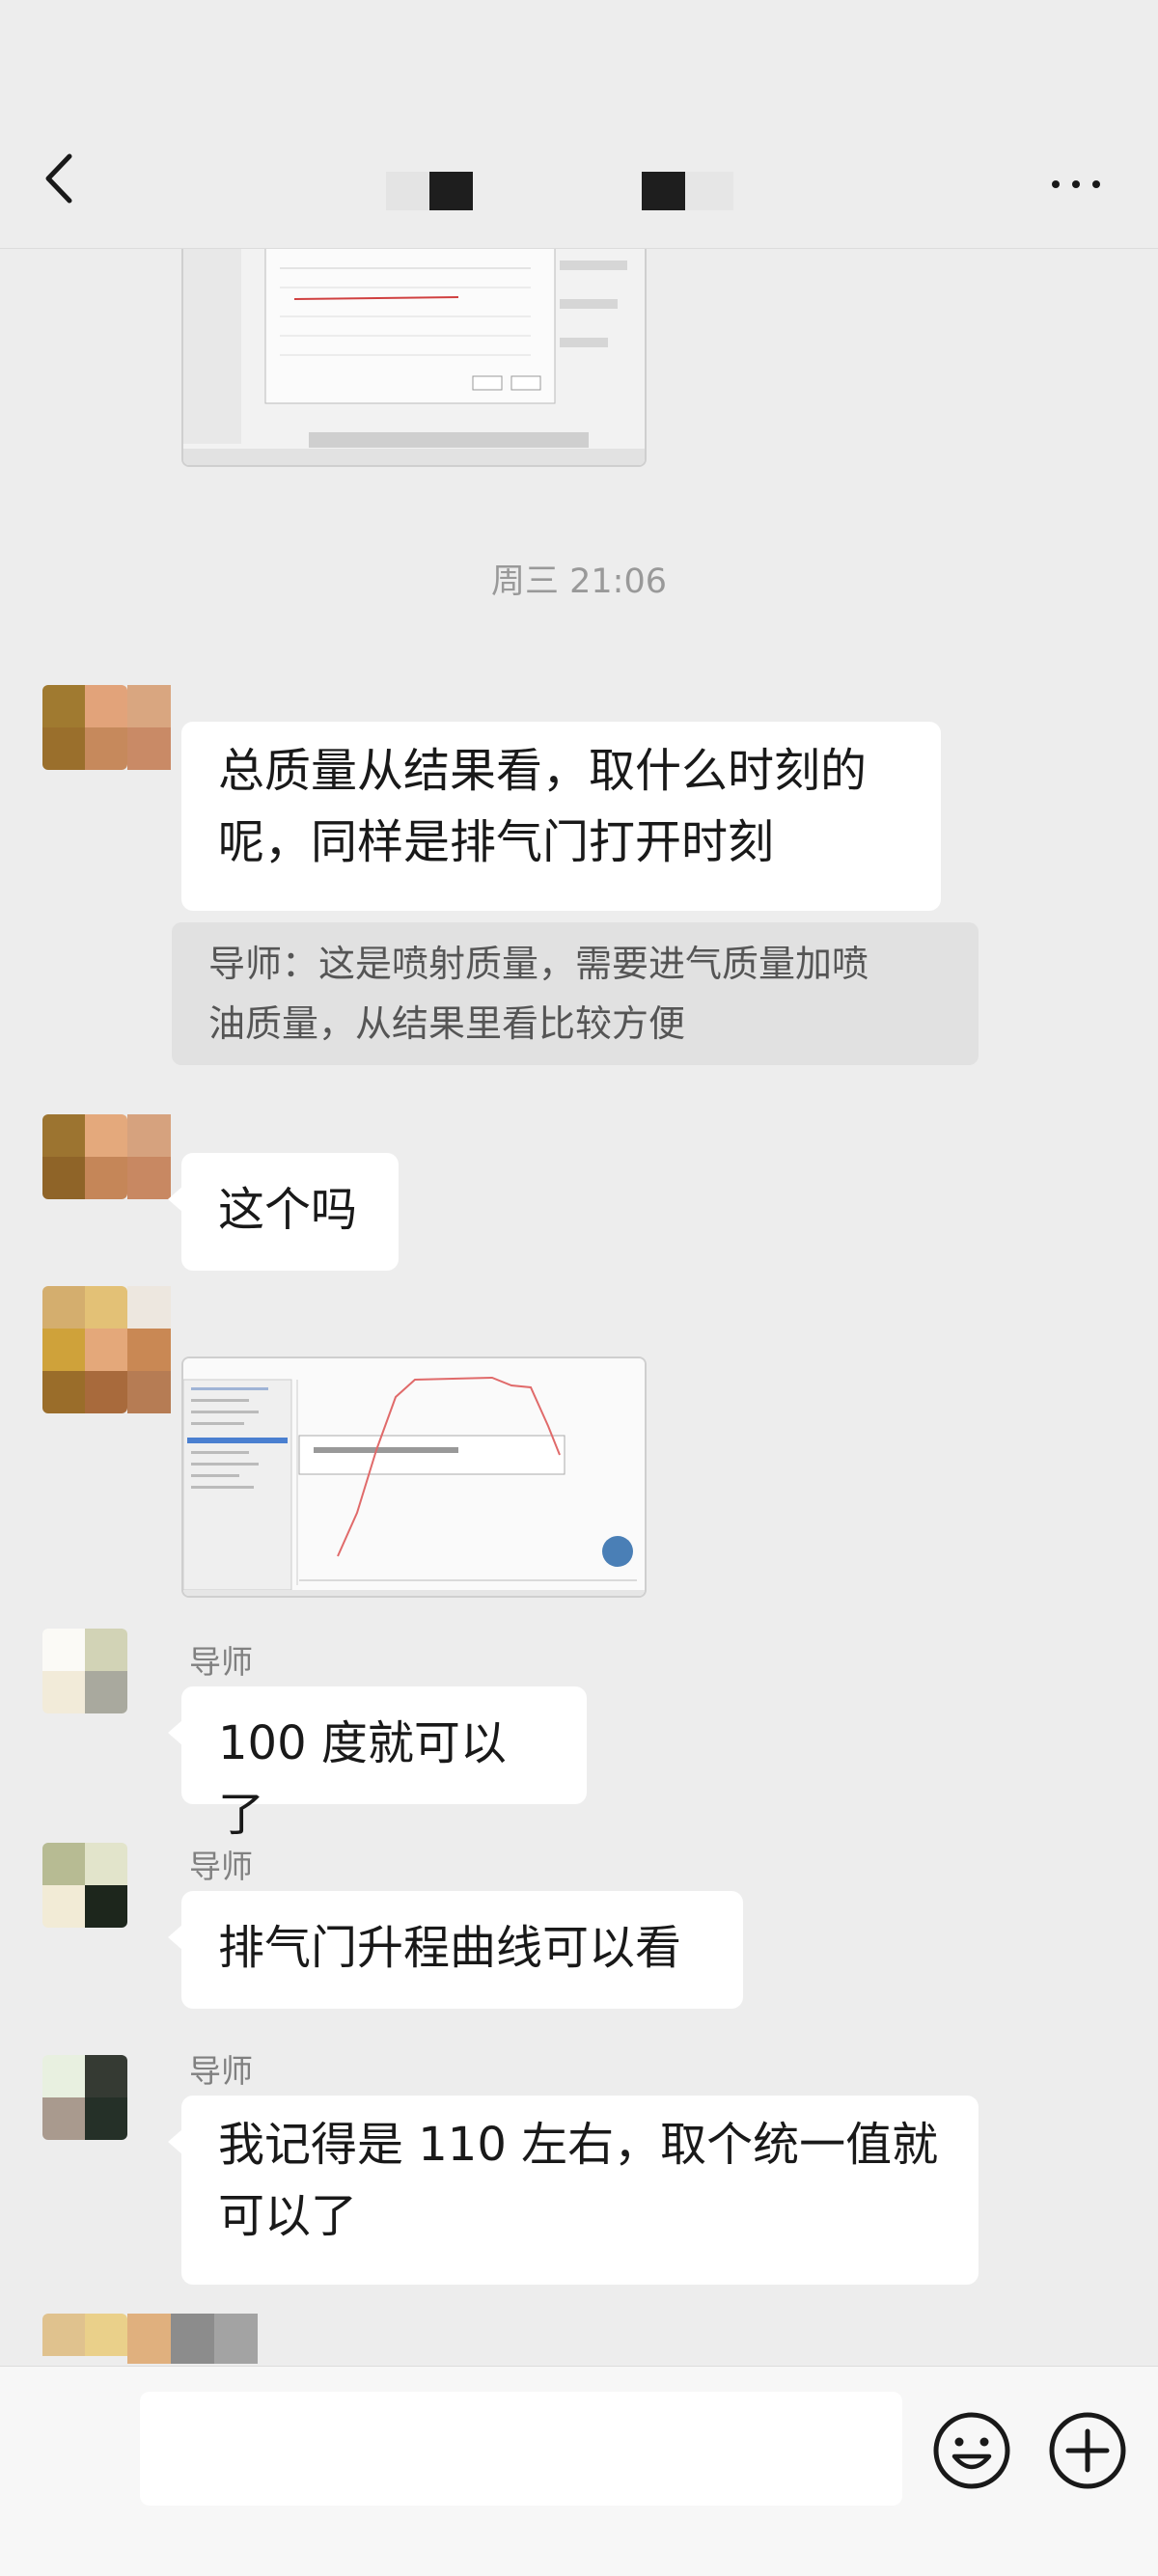  Describe the element at coordinates (573, 2190) in the screenshot. I see `message-bubble: 我记得是 110 左右，取个统一值就 可以了` at that location.